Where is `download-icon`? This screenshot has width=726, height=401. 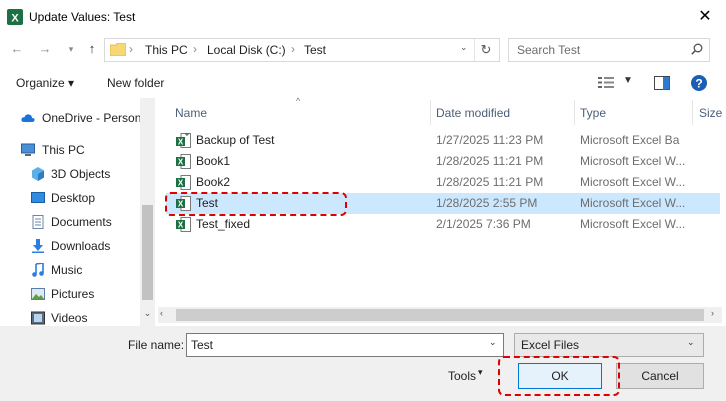 download-icon is located at coordinates (38, 246).